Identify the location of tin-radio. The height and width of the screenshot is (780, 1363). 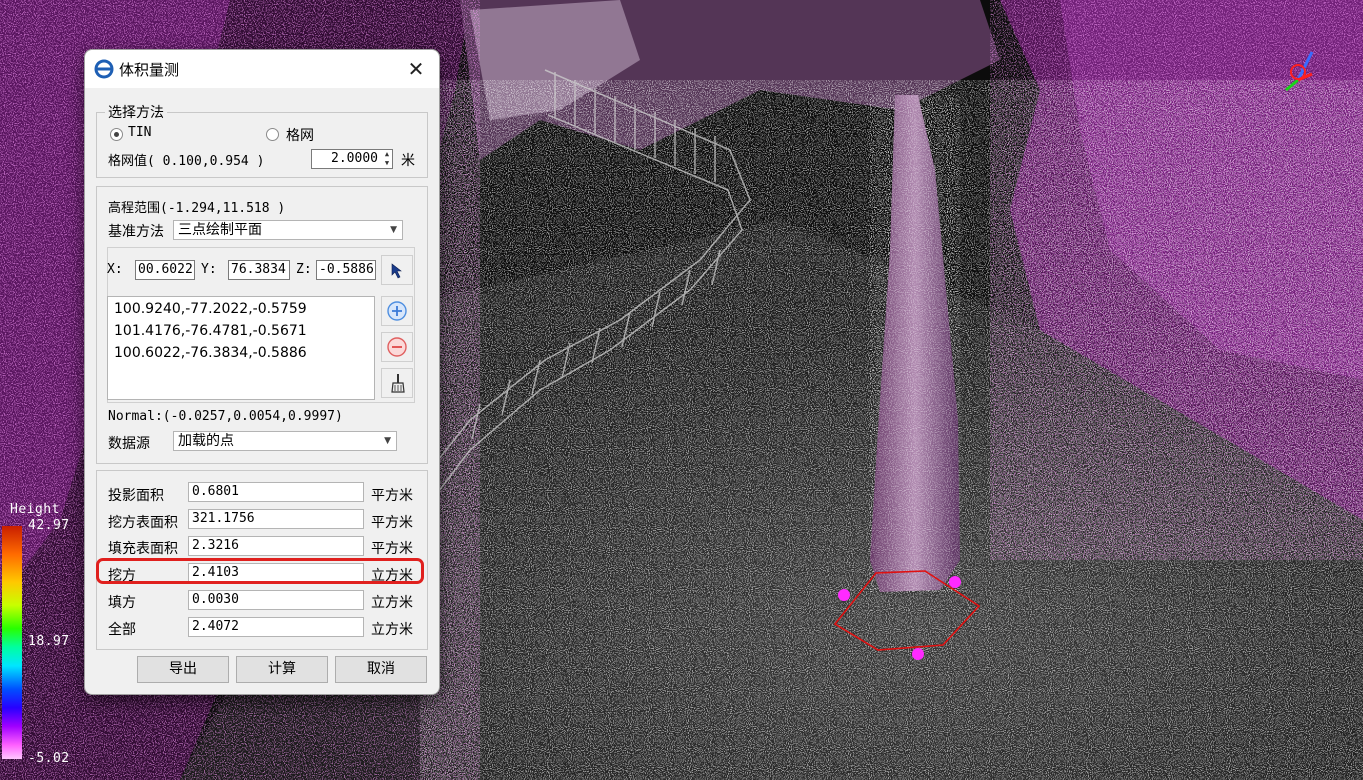
(116, 134).